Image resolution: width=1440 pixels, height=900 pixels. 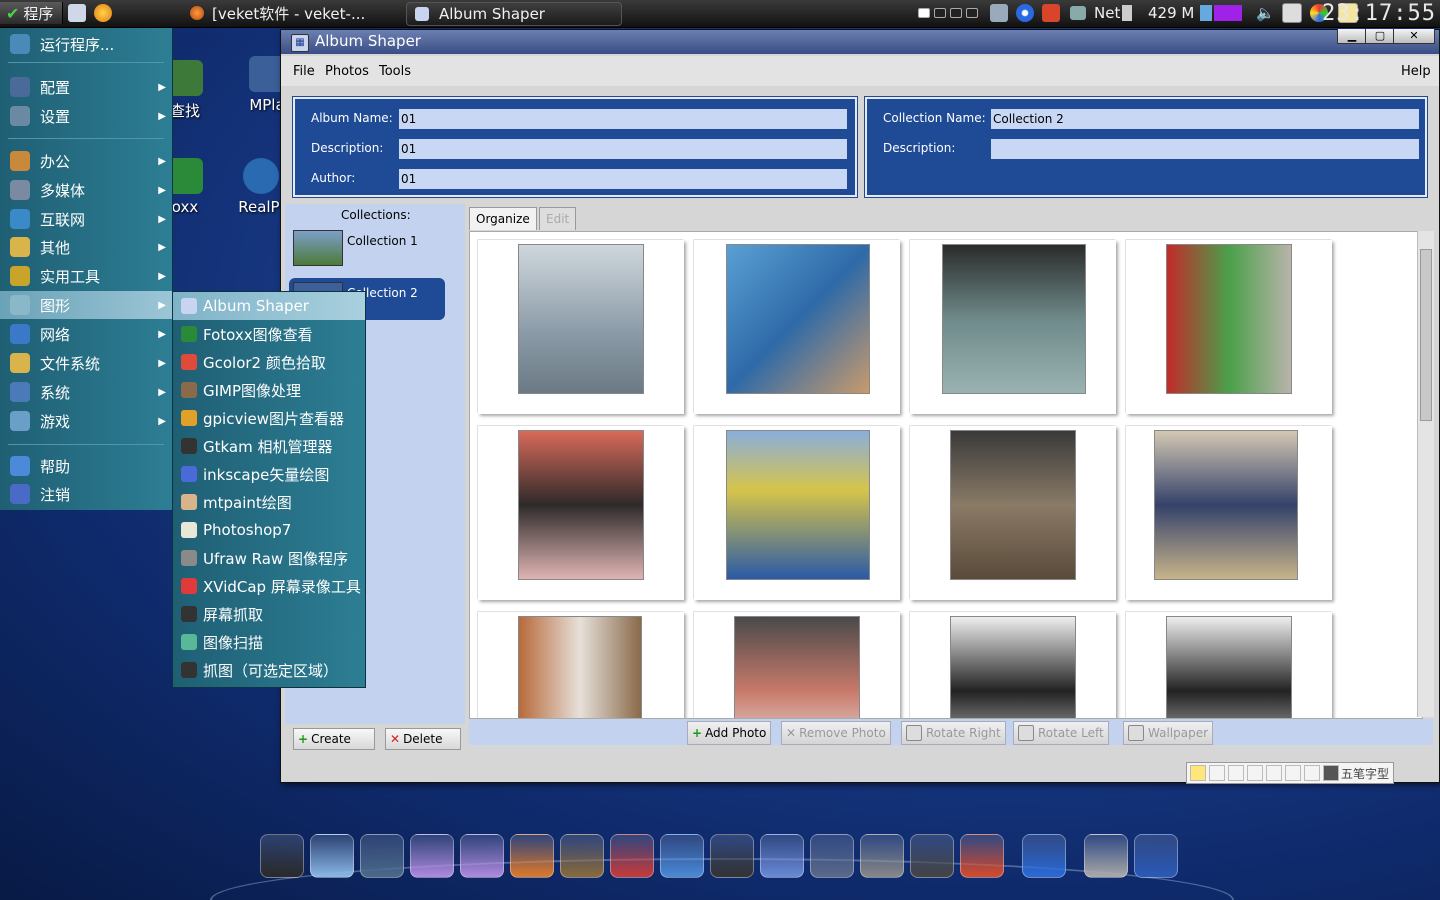 What do you see at coordinates (1290, 773) in the screenshot?
I see `ime-bar: 五笔字型` at bounding box center [1290, 773].